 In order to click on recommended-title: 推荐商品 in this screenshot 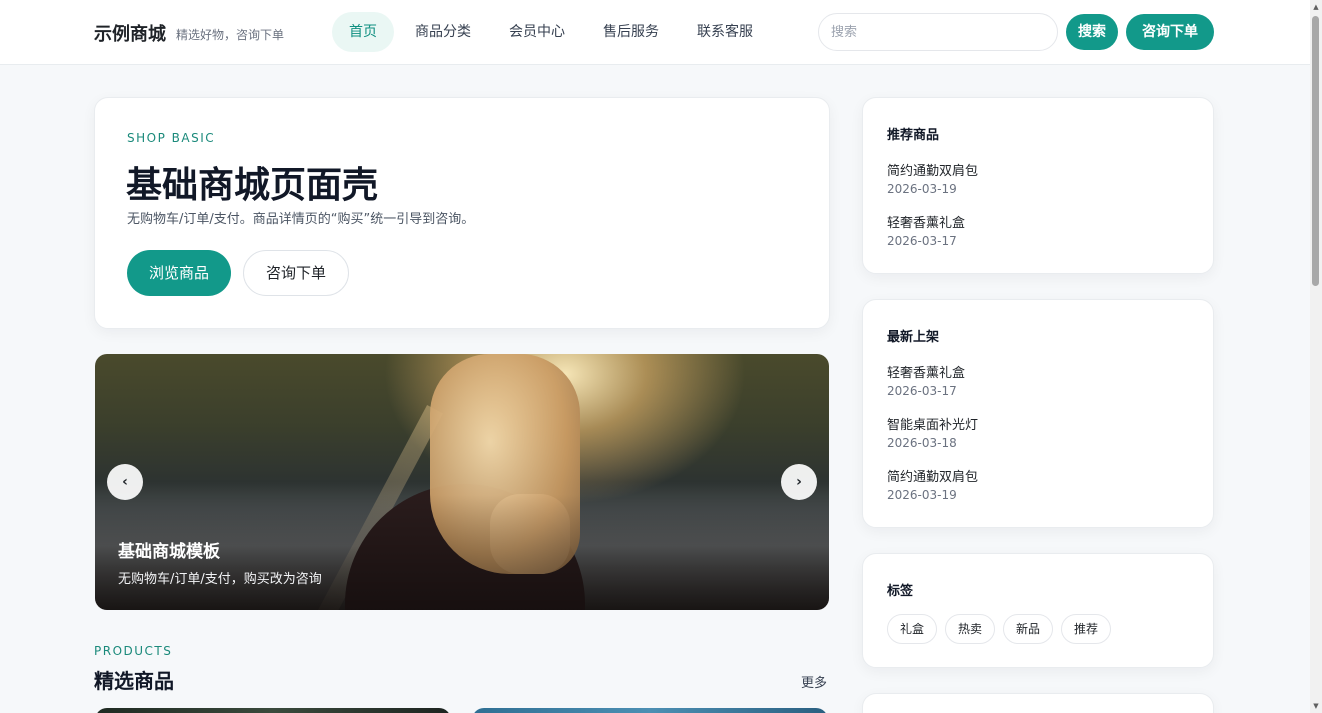, I will do `click(913, 135)`.